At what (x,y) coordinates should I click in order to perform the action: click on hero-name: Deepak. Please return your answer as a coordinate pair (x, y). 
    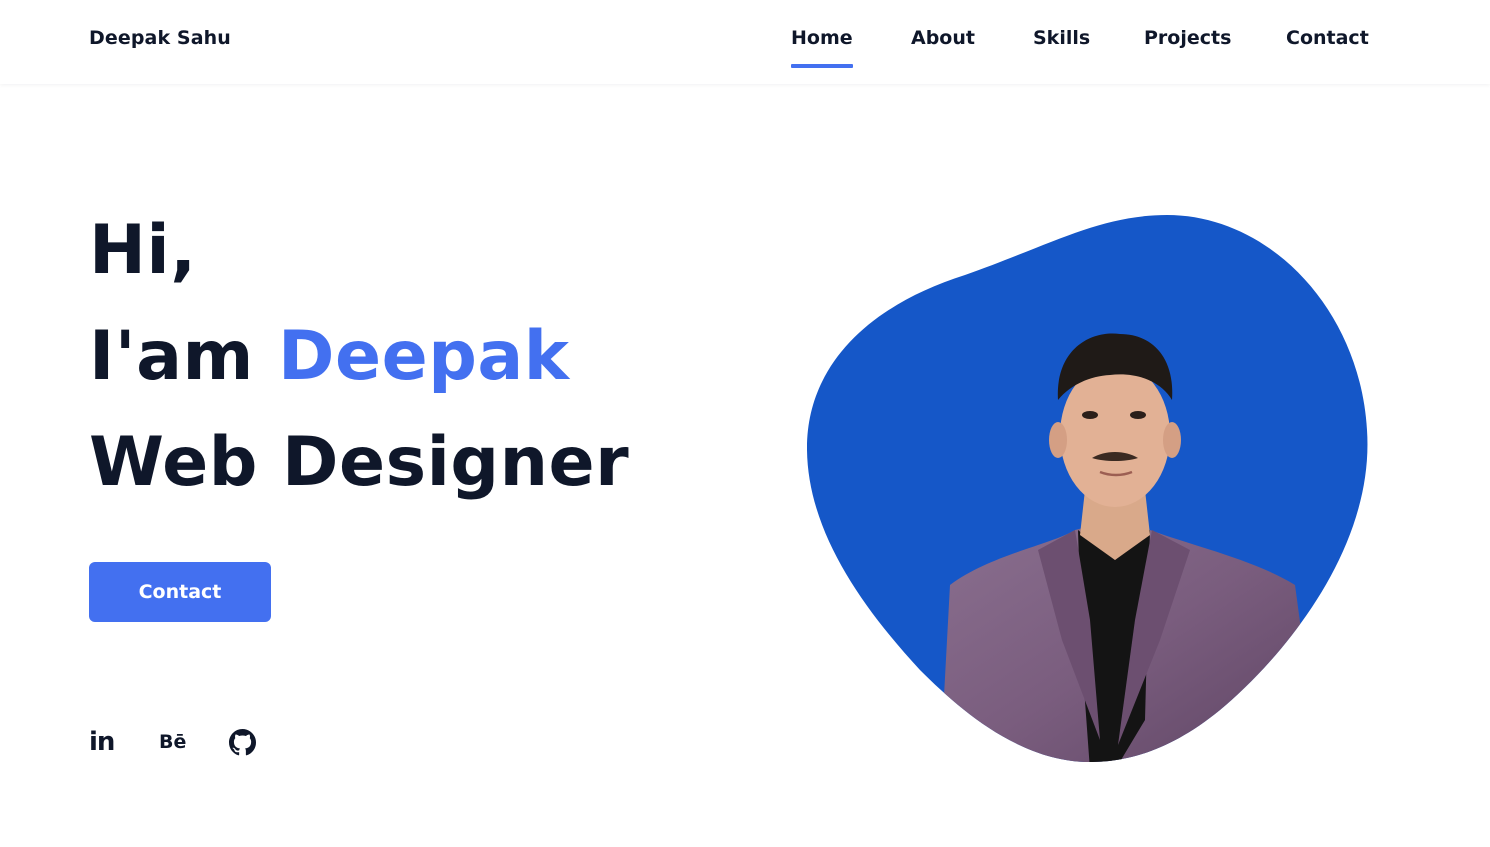
    Looking at the image, I should click on (424, 356).